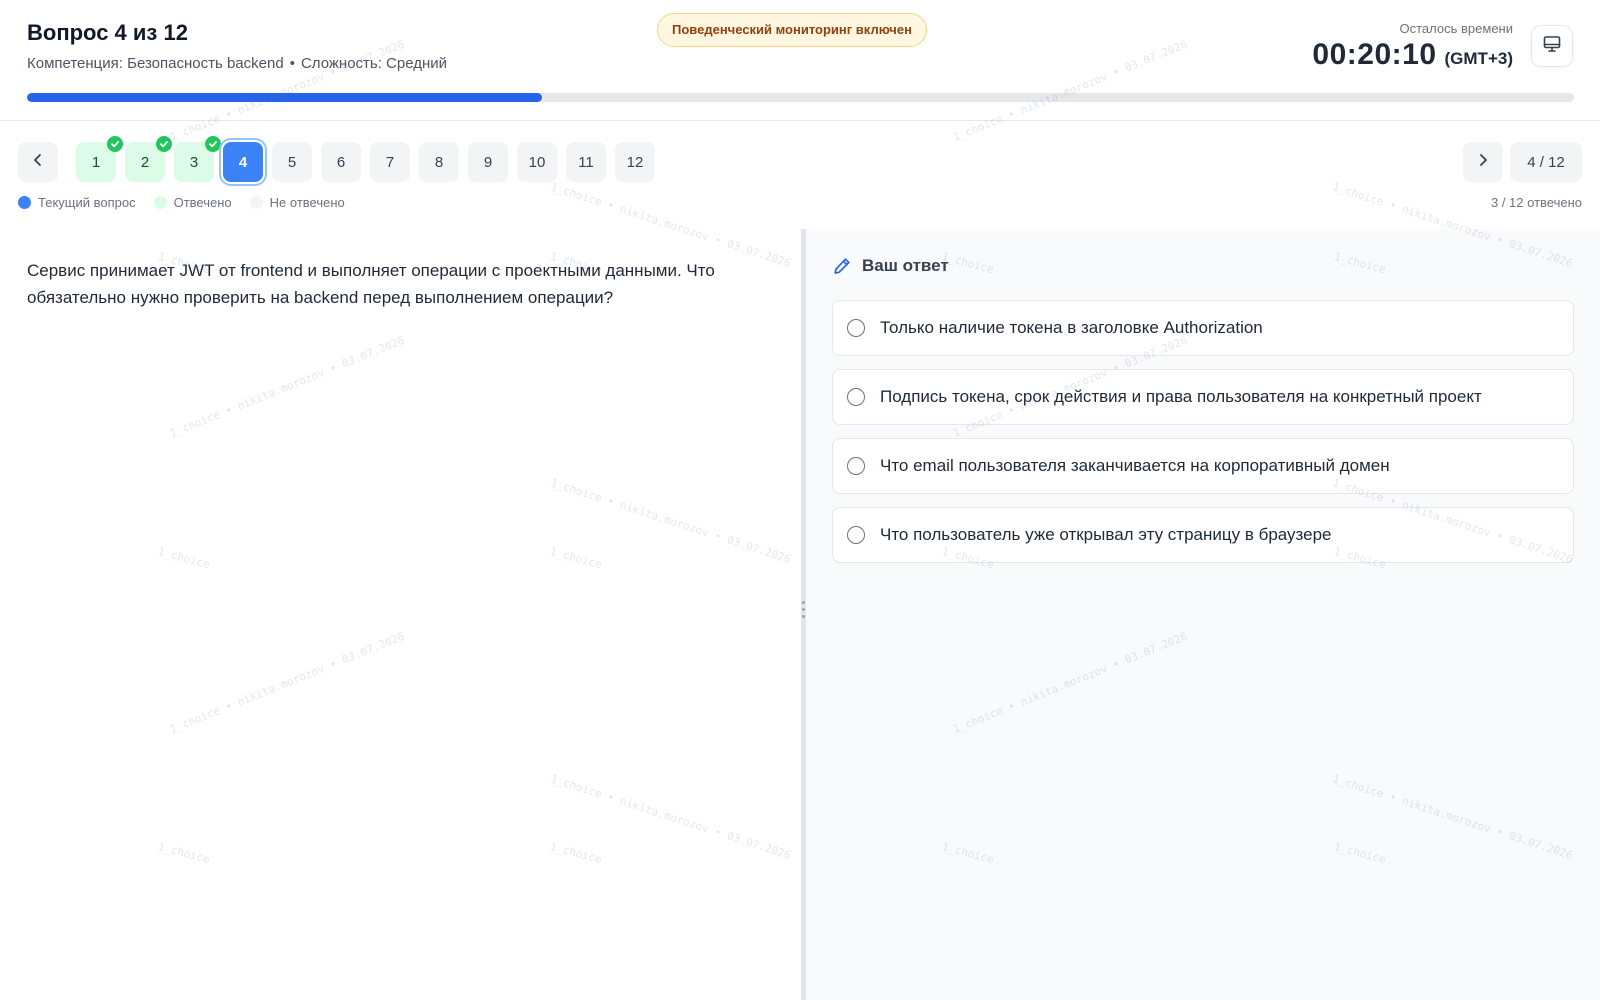 This screenshot has width=1600, height=1000. I want to click on question-number-label: 9, so click(488, 162).